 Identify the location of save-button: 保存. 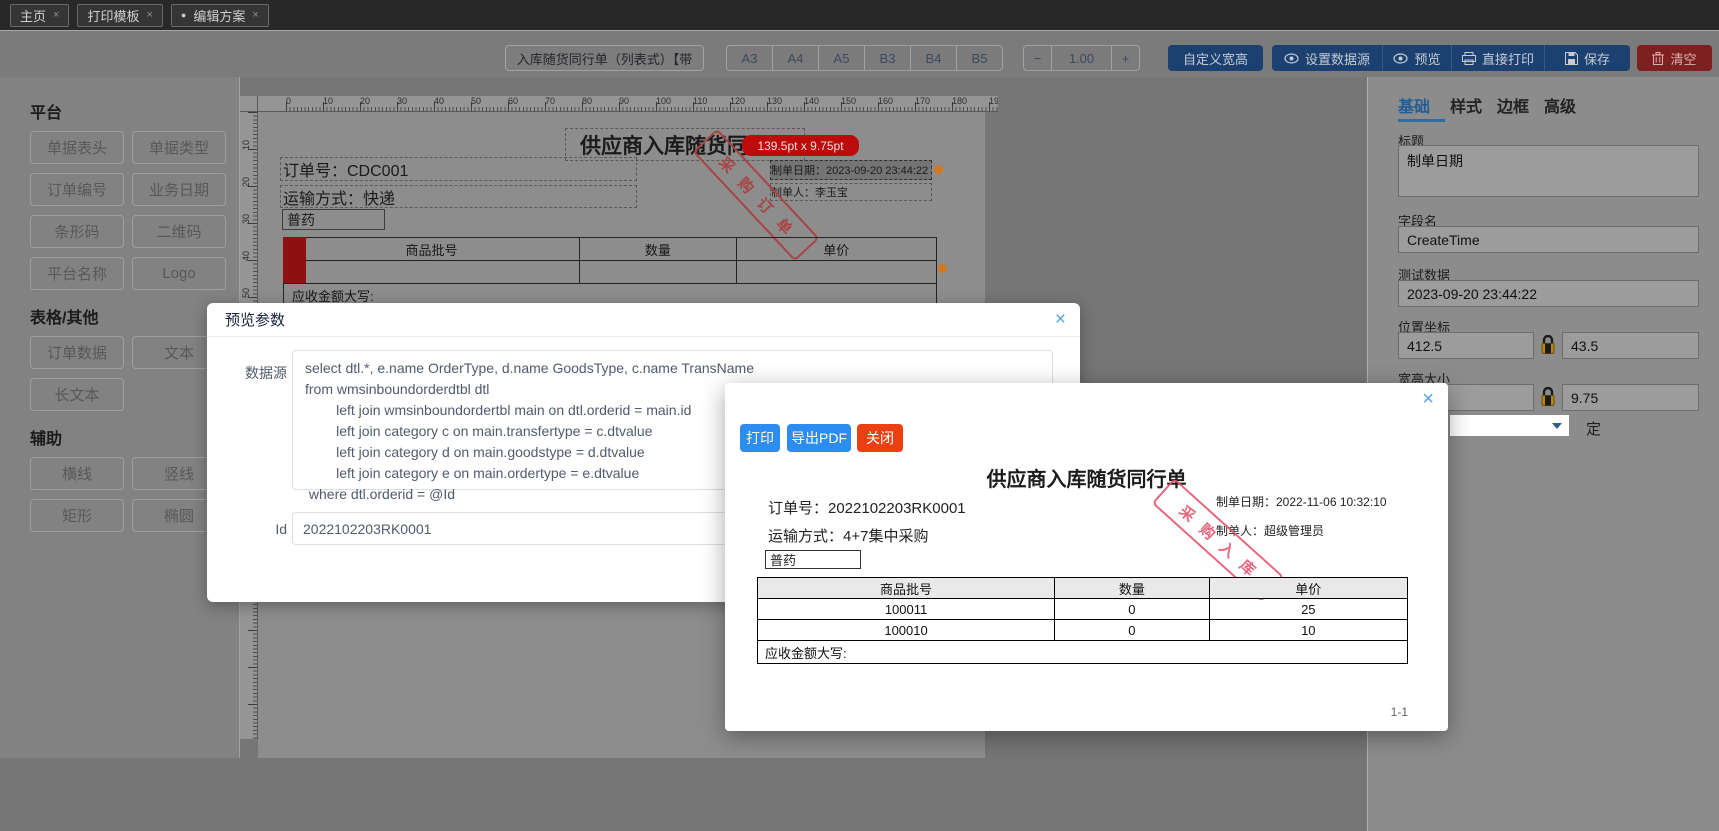
(1587, 58).